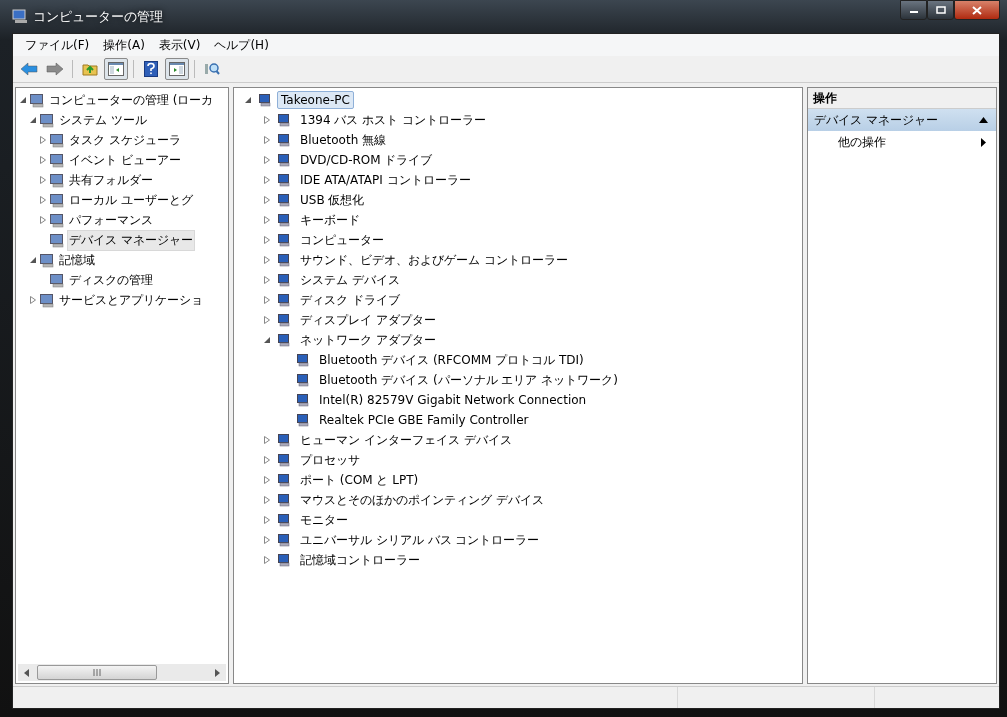  What do you see at coordinates (902, 120) in the screenshot?
I see `actions-section-header: デバイス マネージャー` at bounding box center [902, 120].